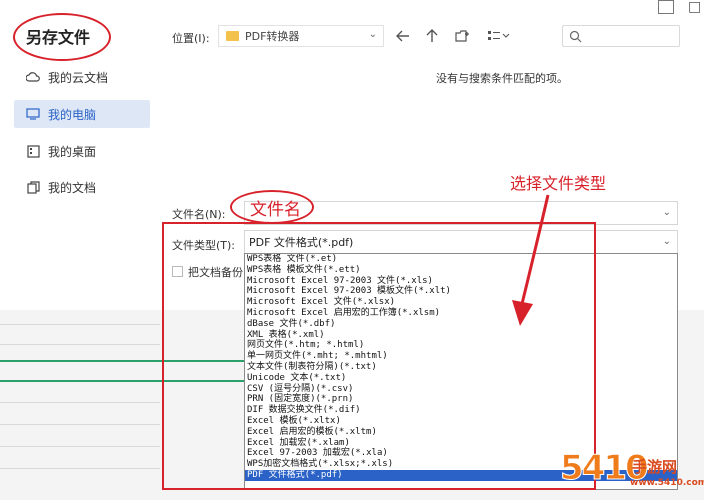 Image resolution: width=704 pixels, height=500 pixels. Describe the element at coordinates (33, 114) in the screenshot. I see `monitor-icon` at that location.